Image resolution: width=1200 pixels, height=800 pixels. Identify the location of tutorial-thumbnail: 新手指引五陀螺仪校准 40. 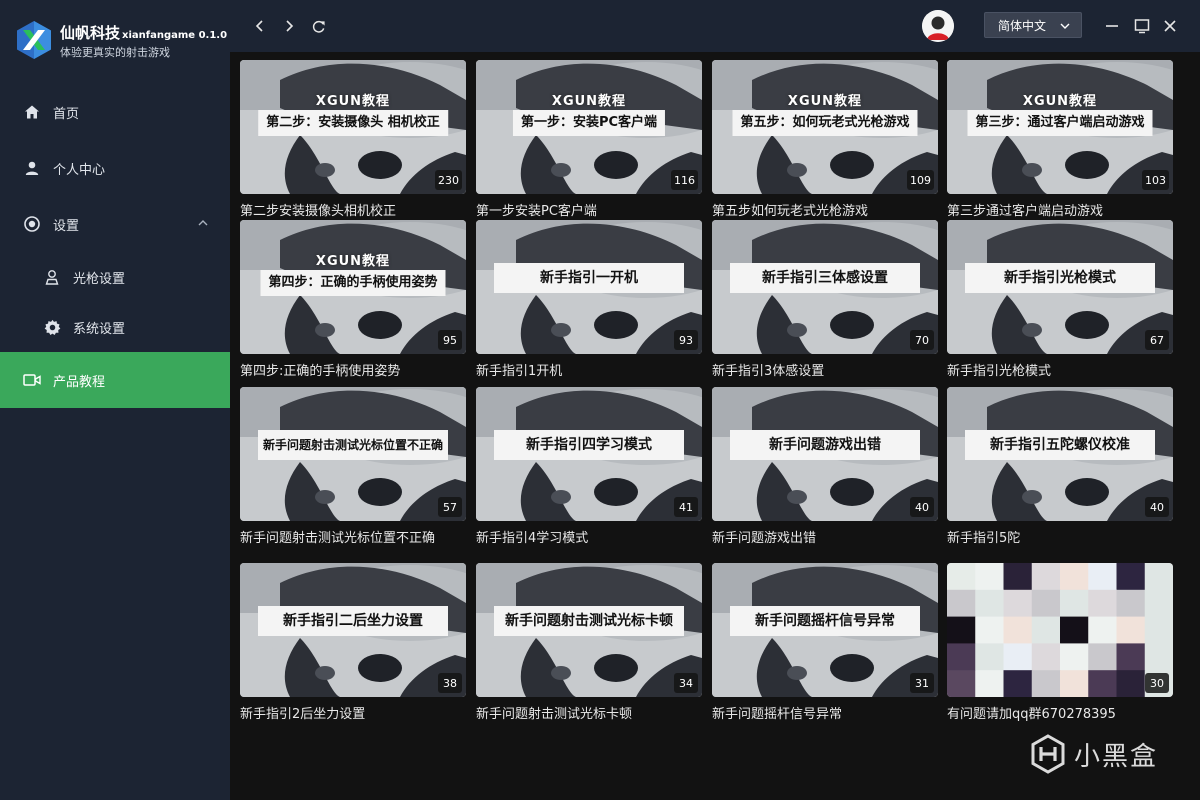
(1060, 454).